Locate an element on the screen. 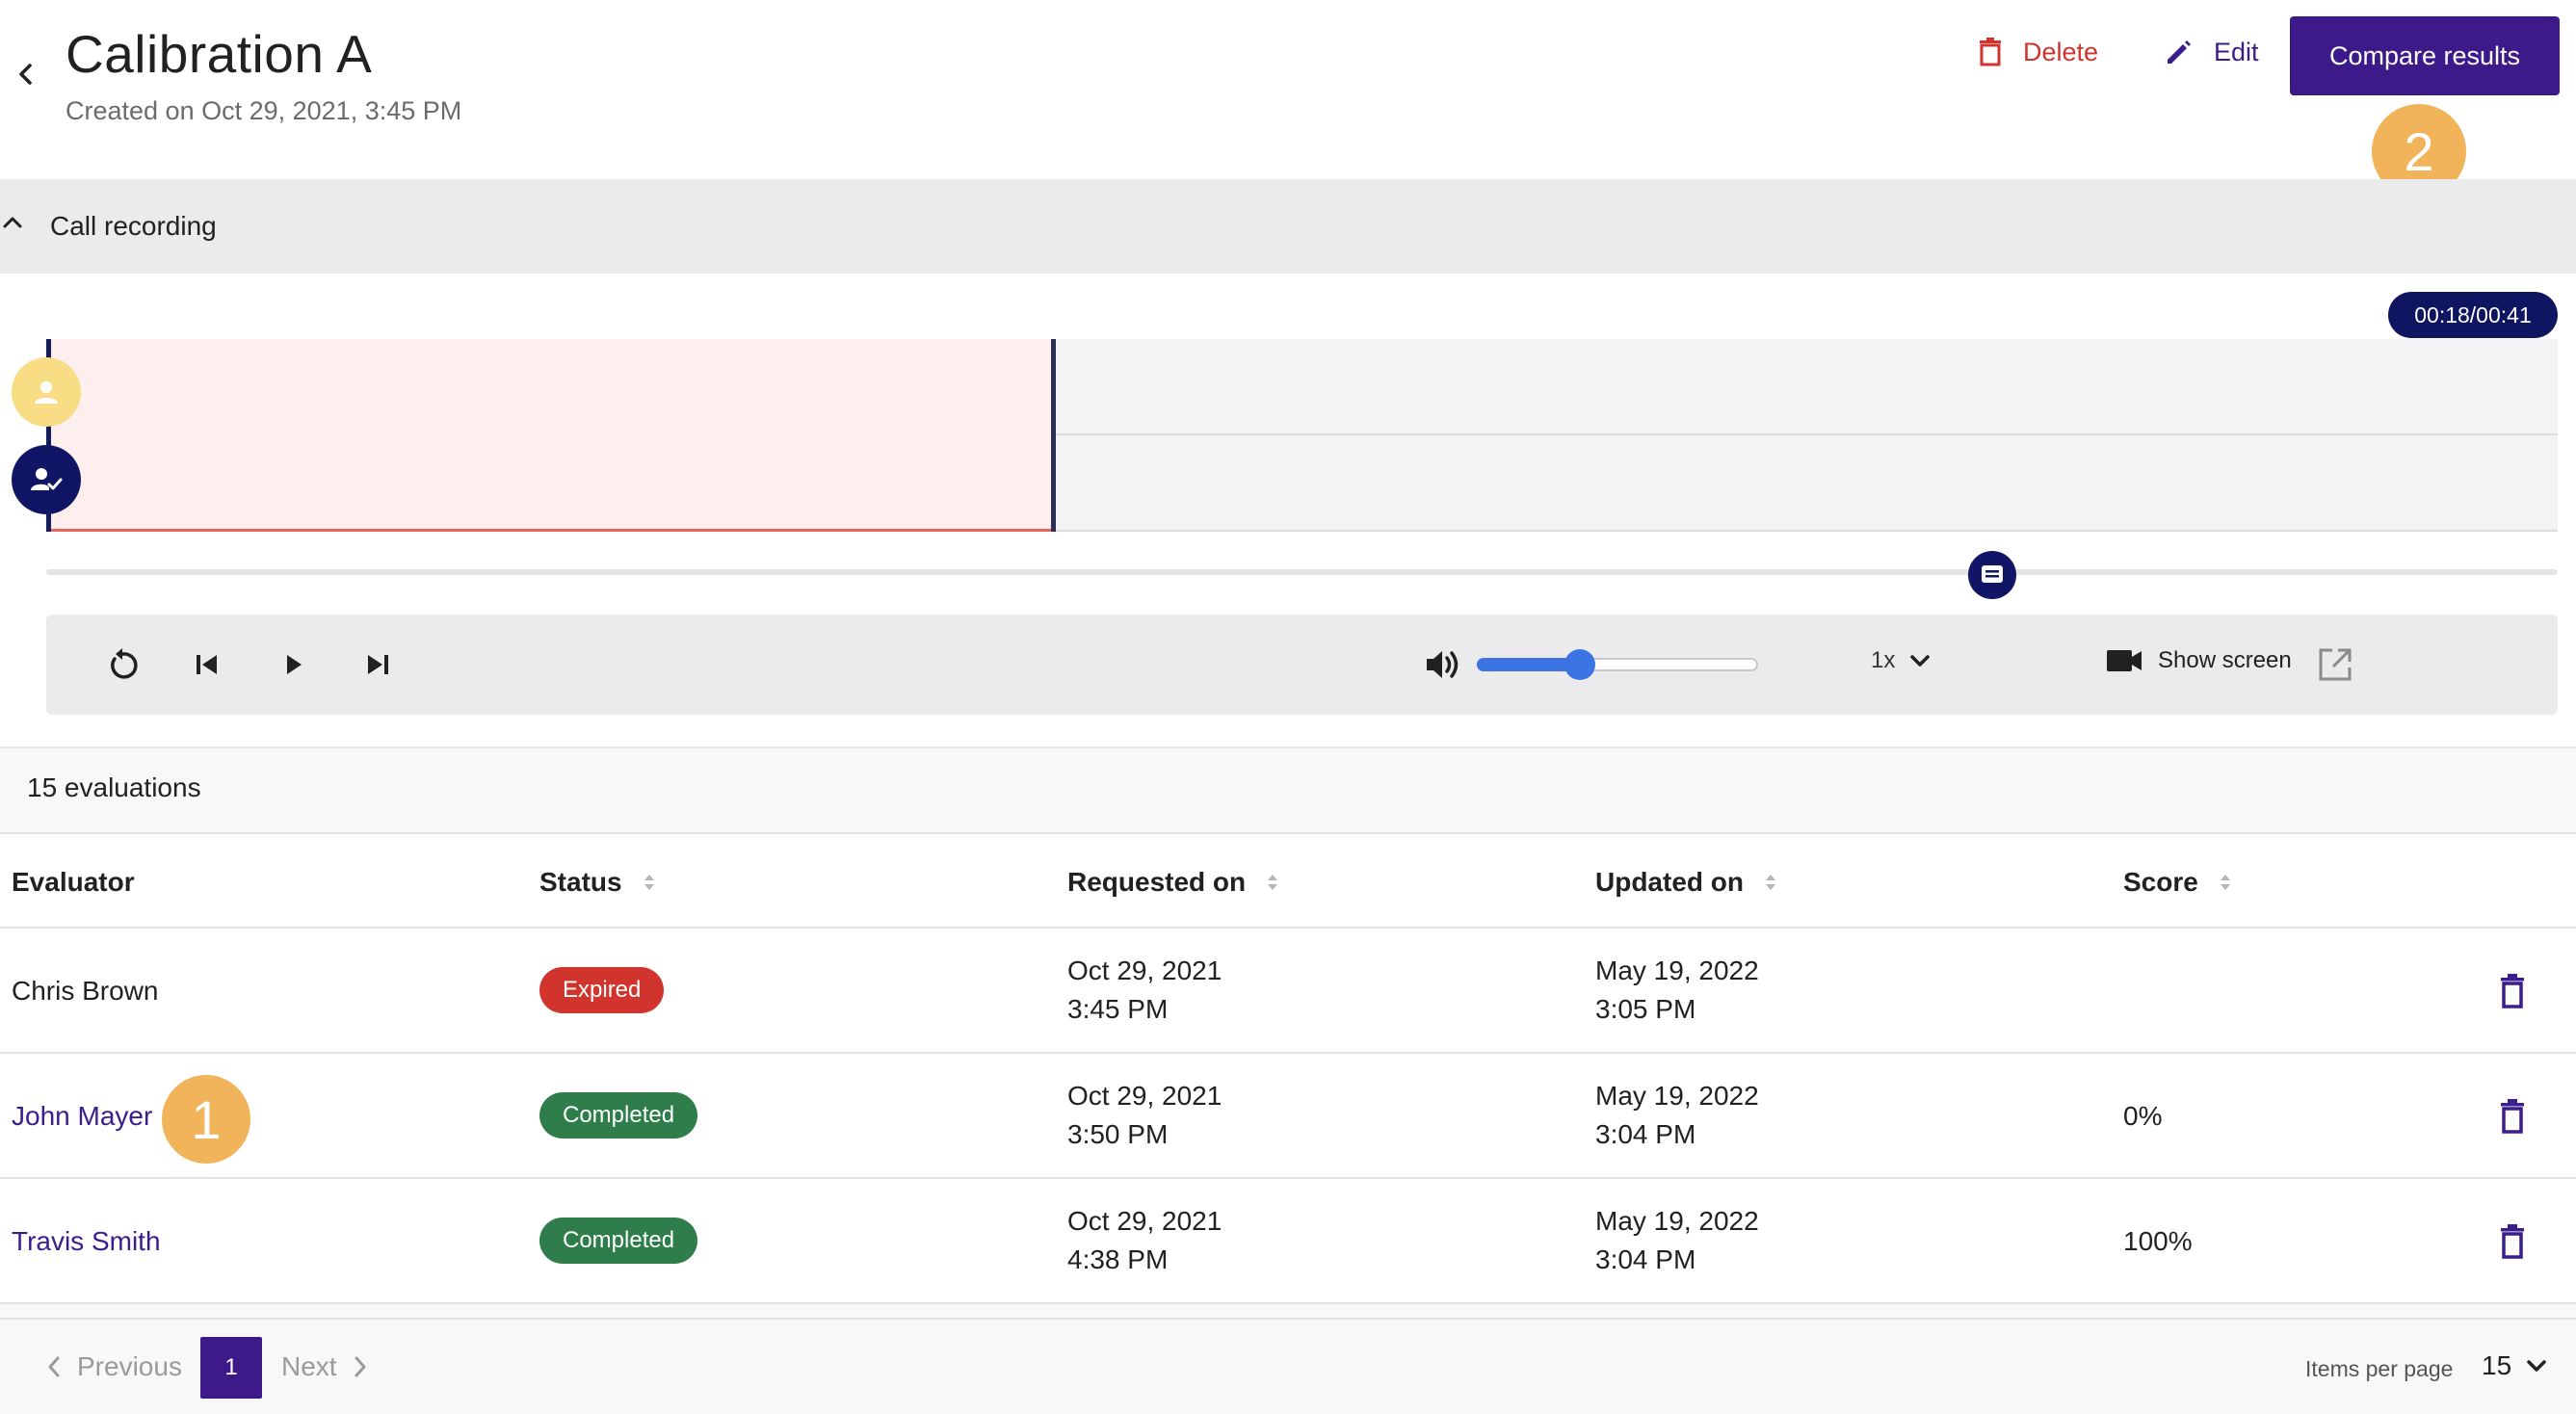 This screenshot has width=2576, height=1414. next-page-button: Next is located at coordinates (325, 1366).